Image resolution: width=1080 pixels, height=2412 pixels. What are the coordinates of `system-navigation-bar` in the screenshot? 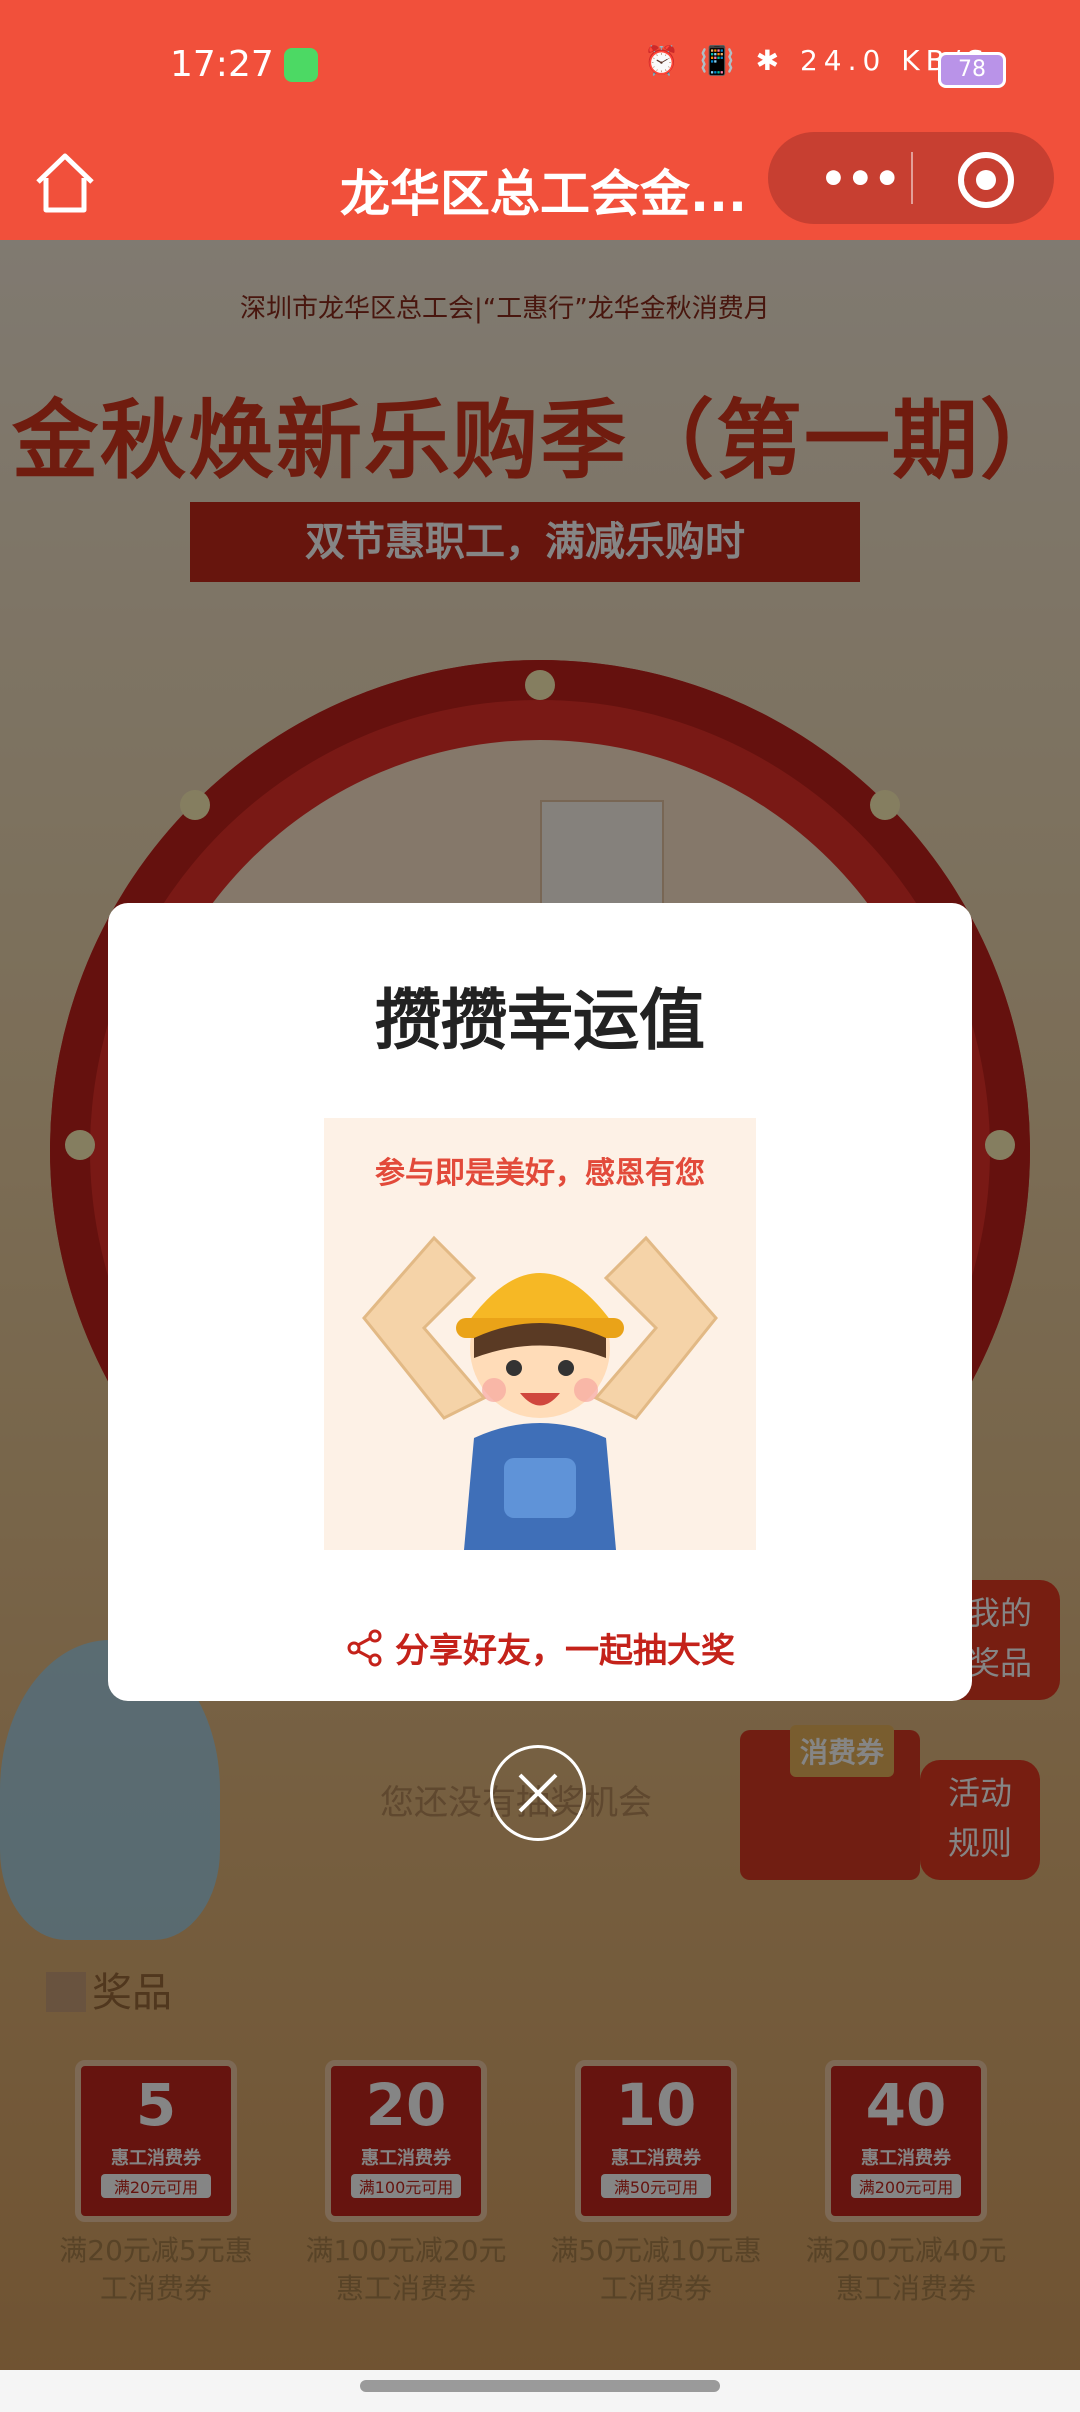 It's located at (540, 2391).